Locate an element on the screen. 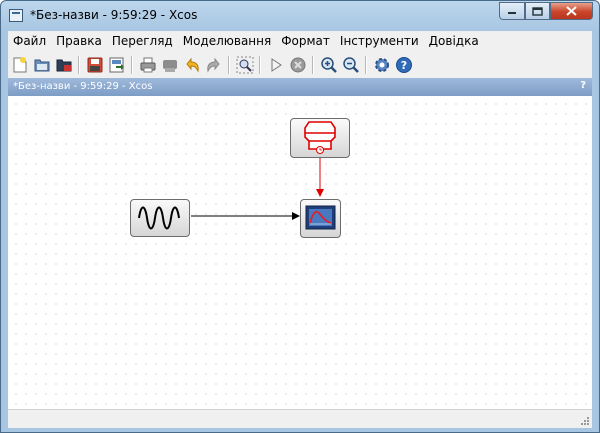 This screenshot has width=600, height=433. open-button is located at coordinates (42, 65).